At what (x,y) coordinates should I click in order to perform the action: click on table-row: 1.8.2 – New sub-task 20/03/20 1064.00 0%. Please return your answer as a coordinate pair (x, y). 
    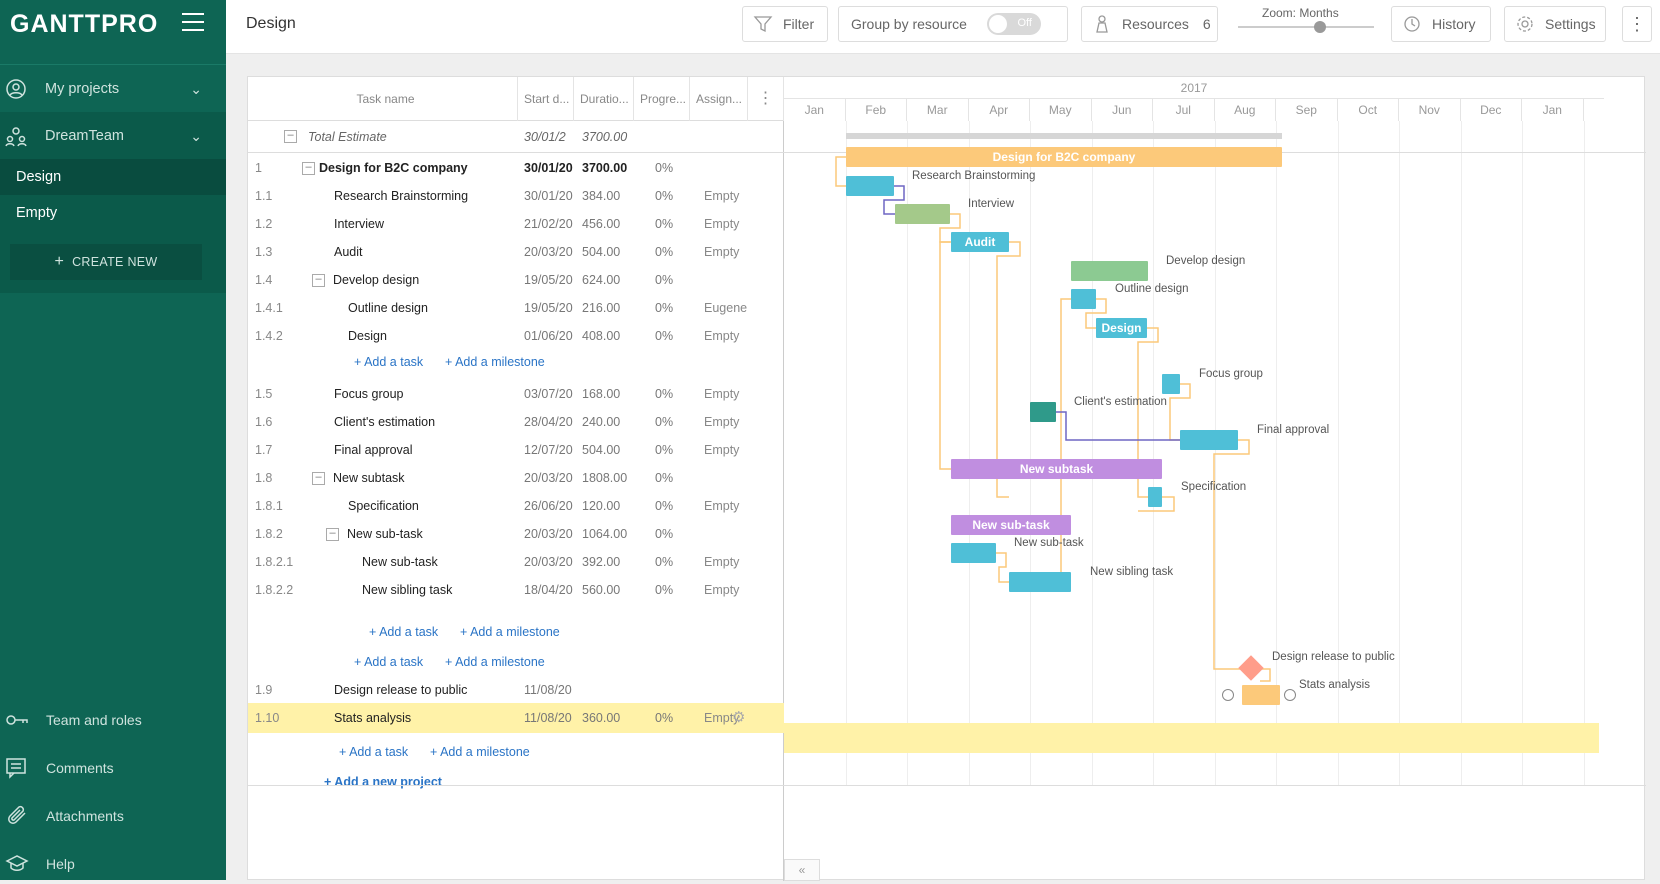
    Looking at the image, I should click on (516, 534).